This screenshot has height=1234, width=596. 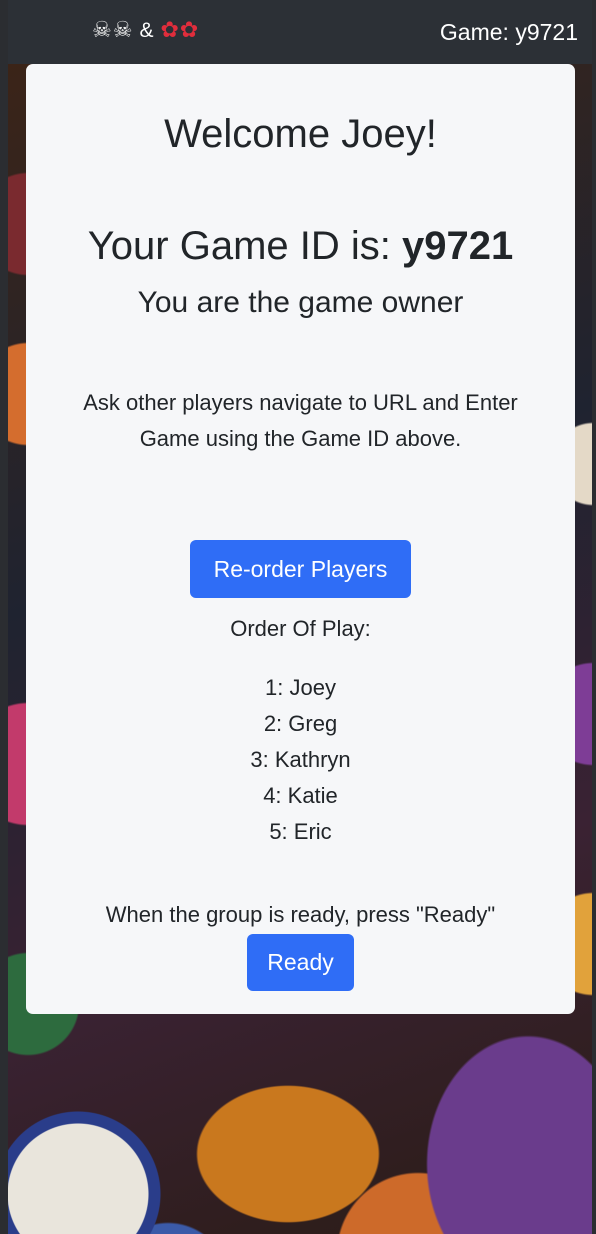 What do you see at coordinates (300, 302) in the screenshot?
I see `owner-heading: You are the game owner` at bounding box center [300, 302].